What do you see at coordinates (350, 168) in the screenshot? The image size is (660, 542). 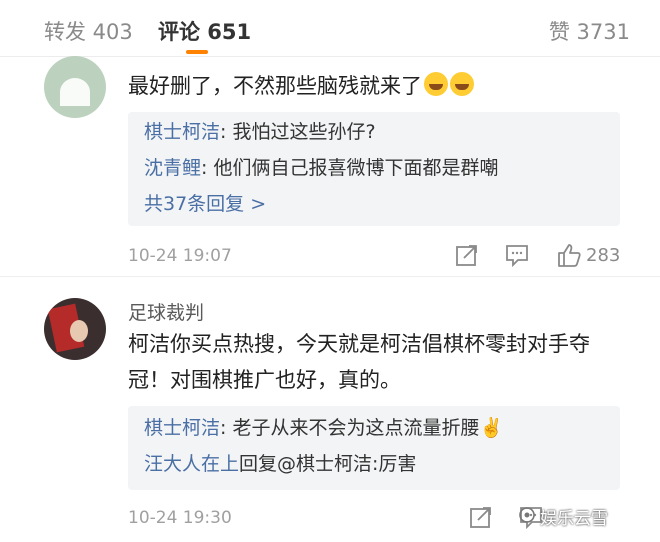 I see `reply-text: : 他们俩自己报喜微博下面都是群嘲` at bounding box center [350, 168].